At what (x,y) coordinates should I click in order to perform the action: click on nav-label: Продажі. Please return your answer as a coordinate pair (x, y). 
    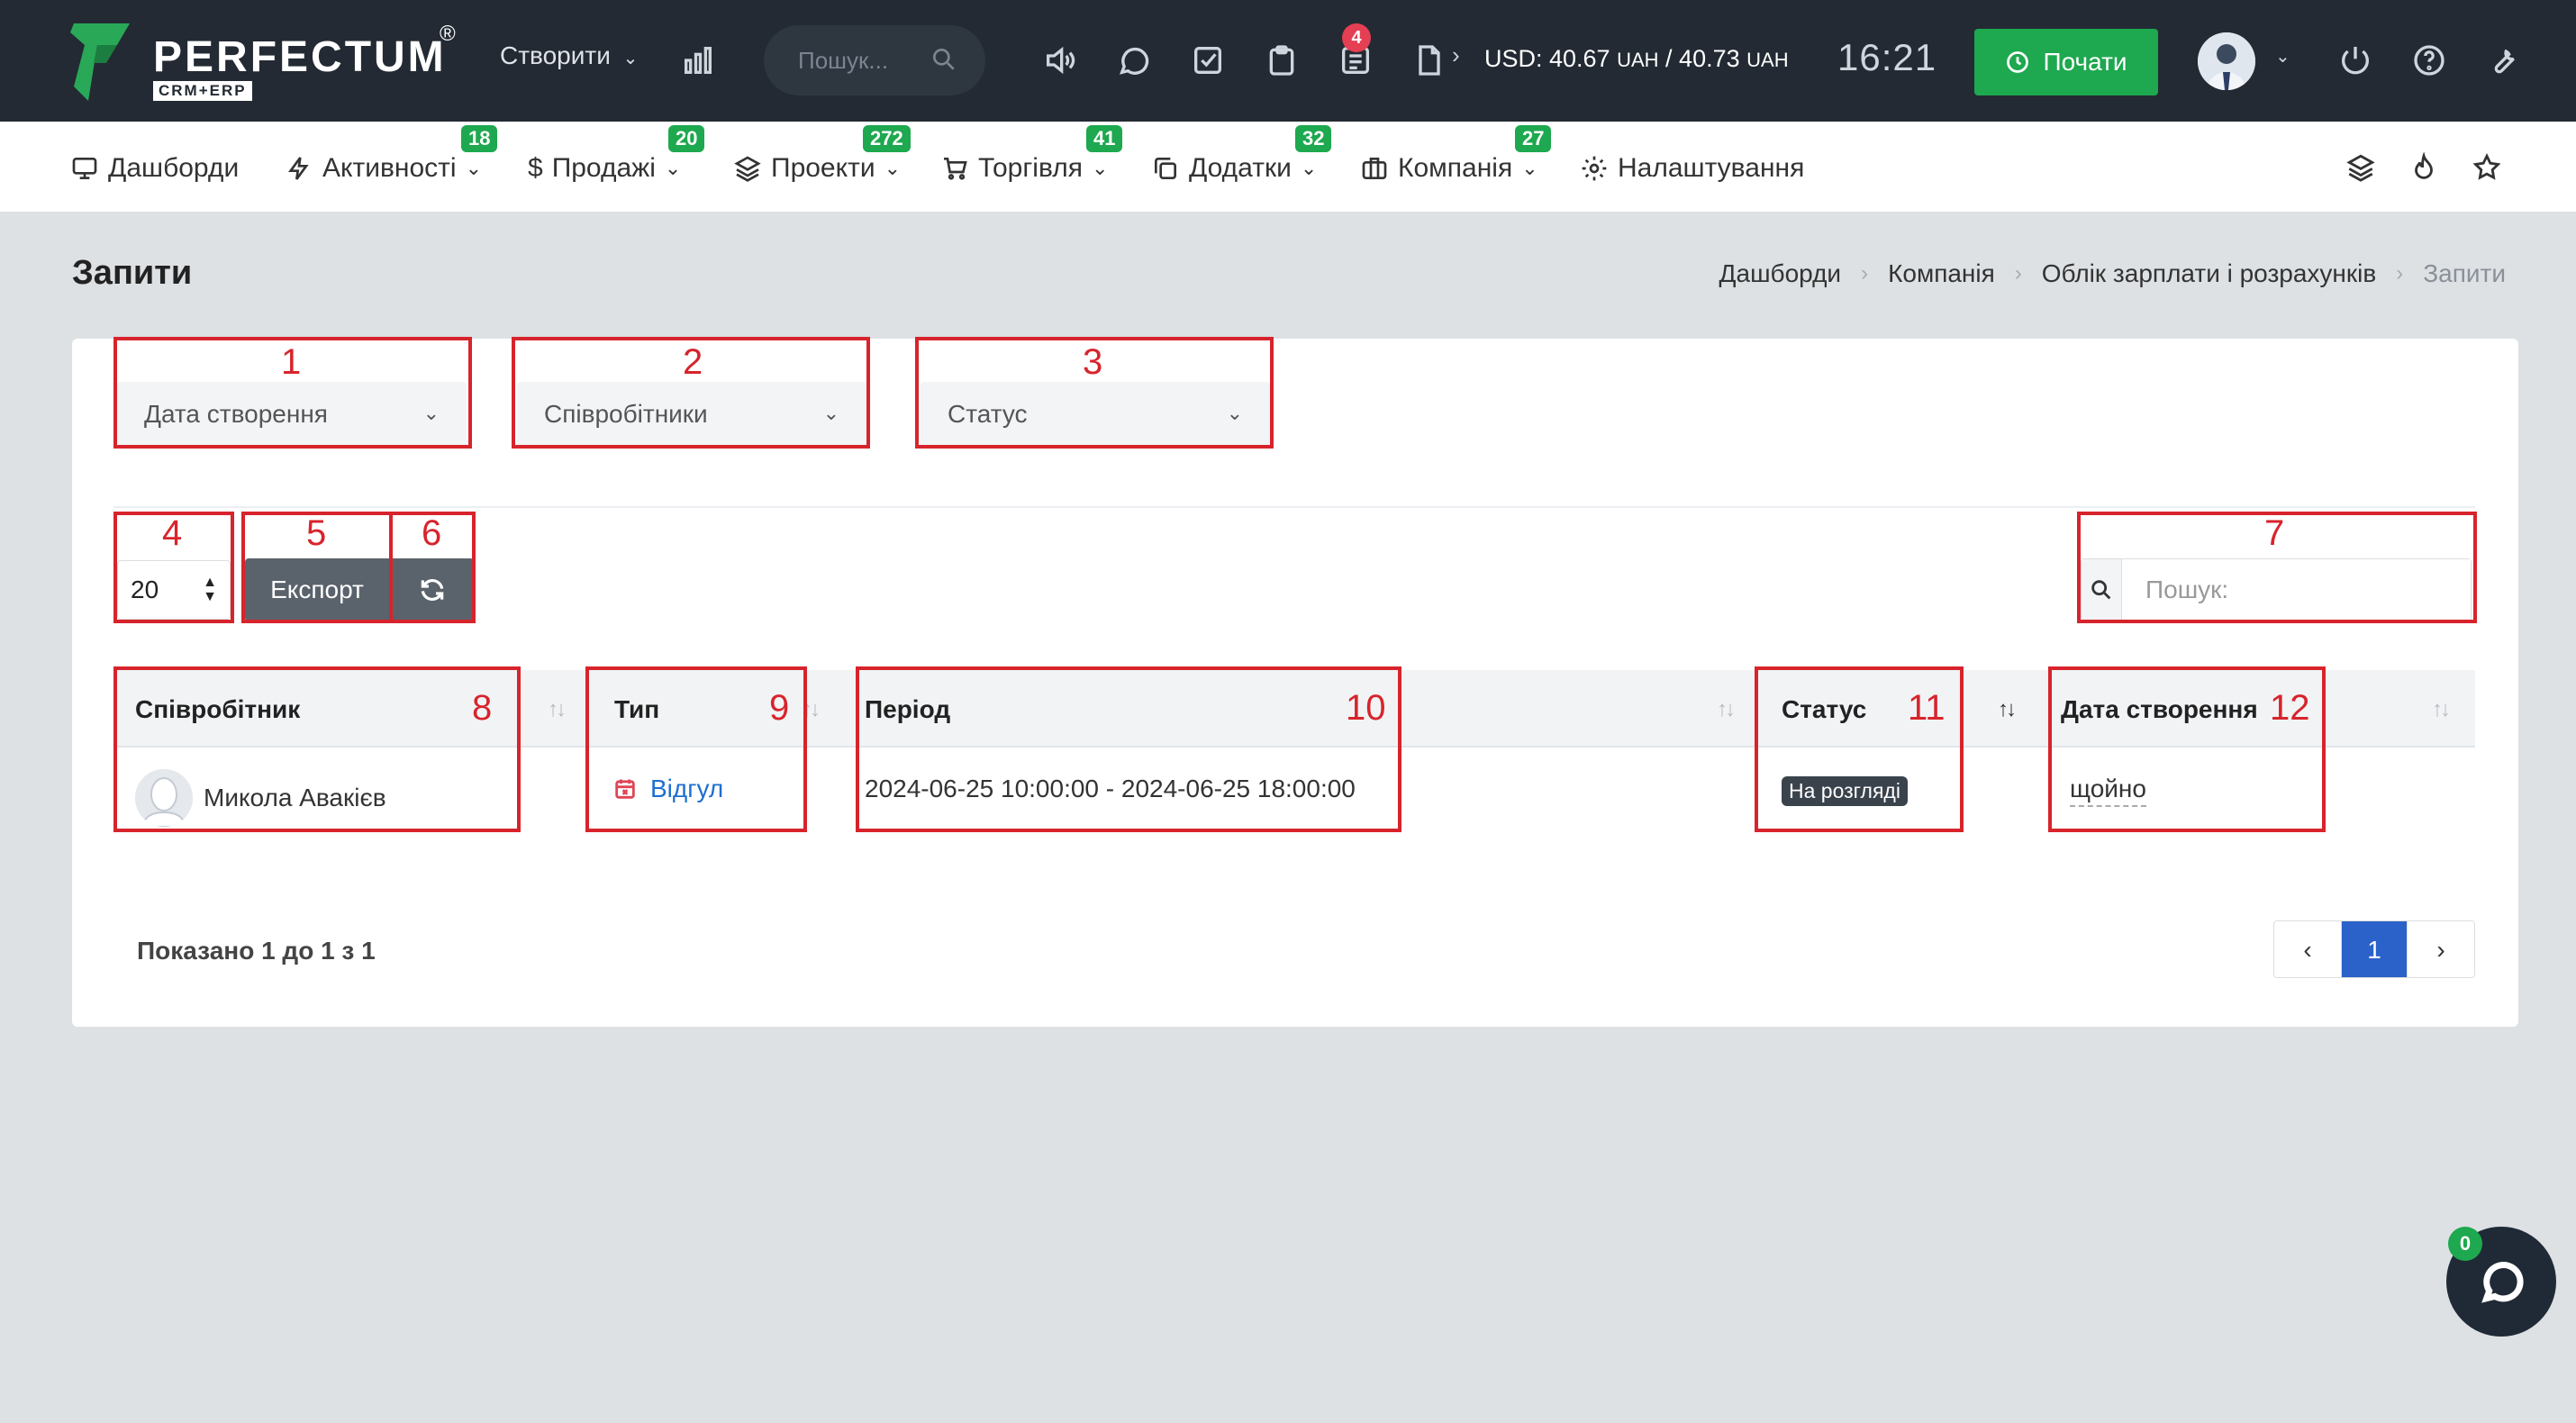
    Looking at the image, I should click on (603, 168).